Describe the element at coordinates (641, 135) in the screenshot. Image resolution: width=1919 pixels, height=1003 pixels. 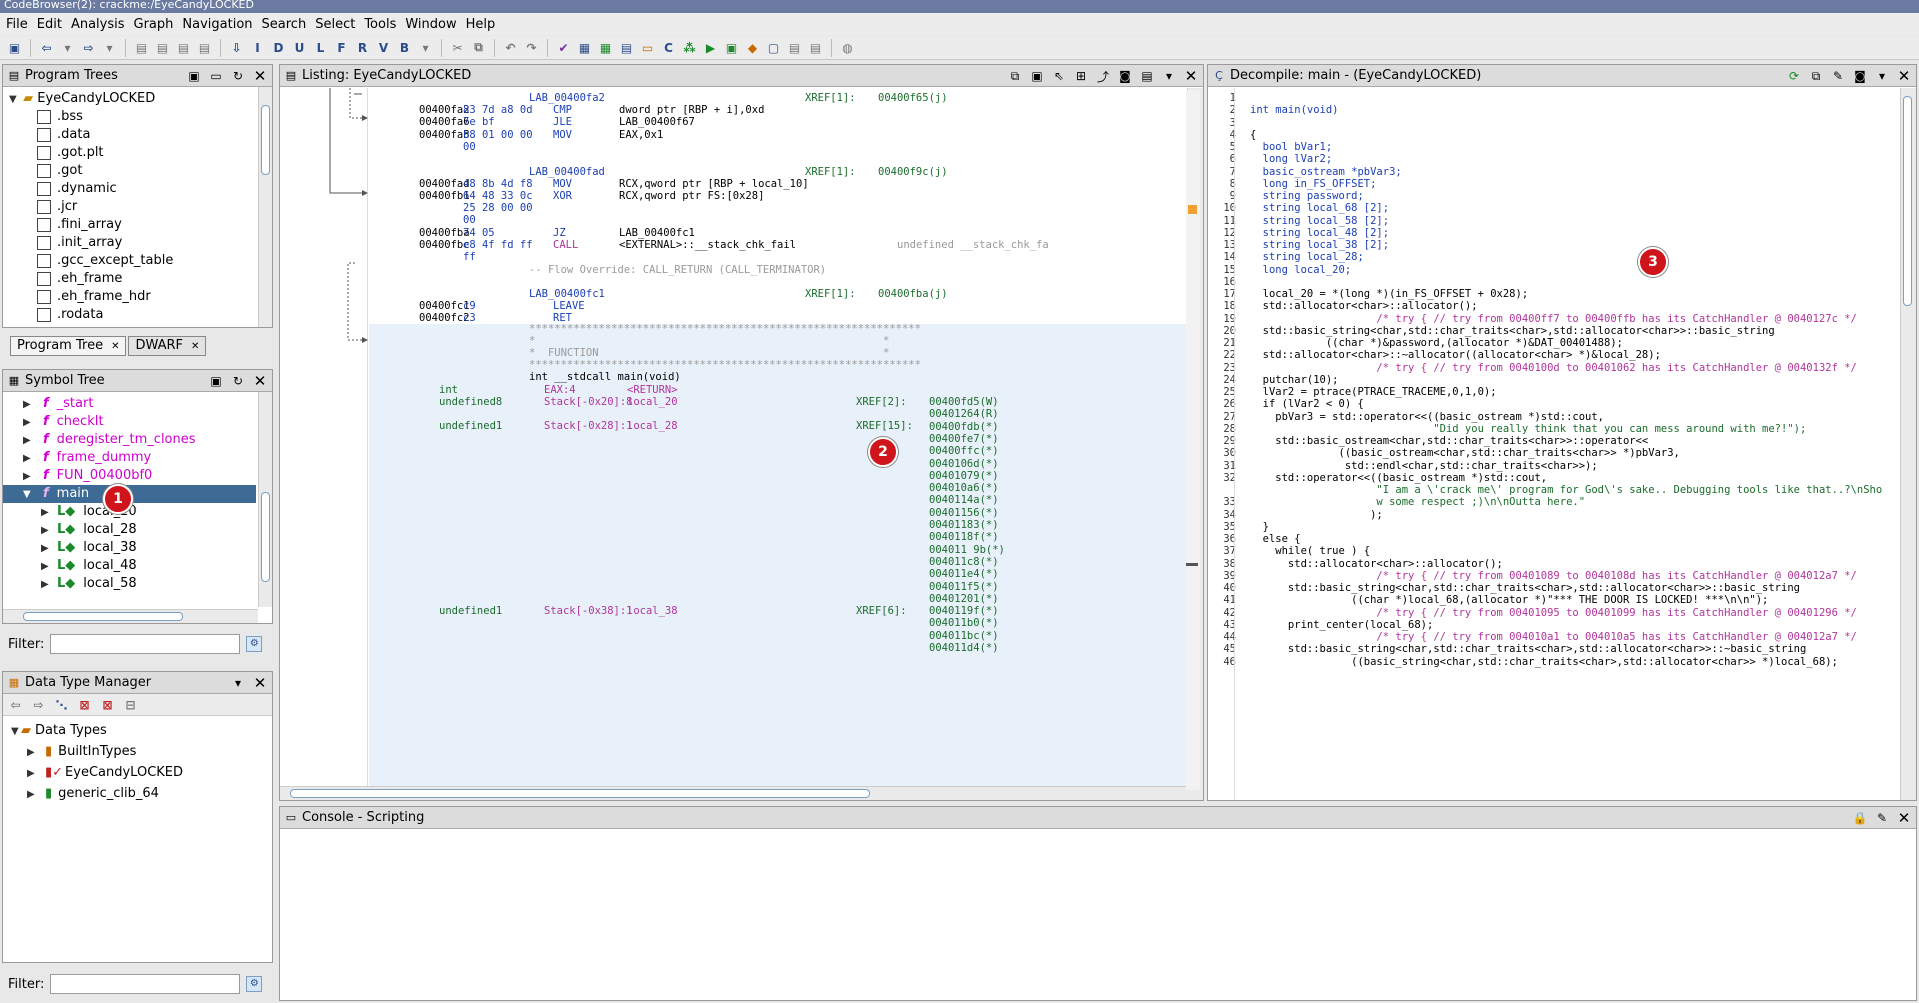
I see `listing-operand: EAX,0x1` at that location.